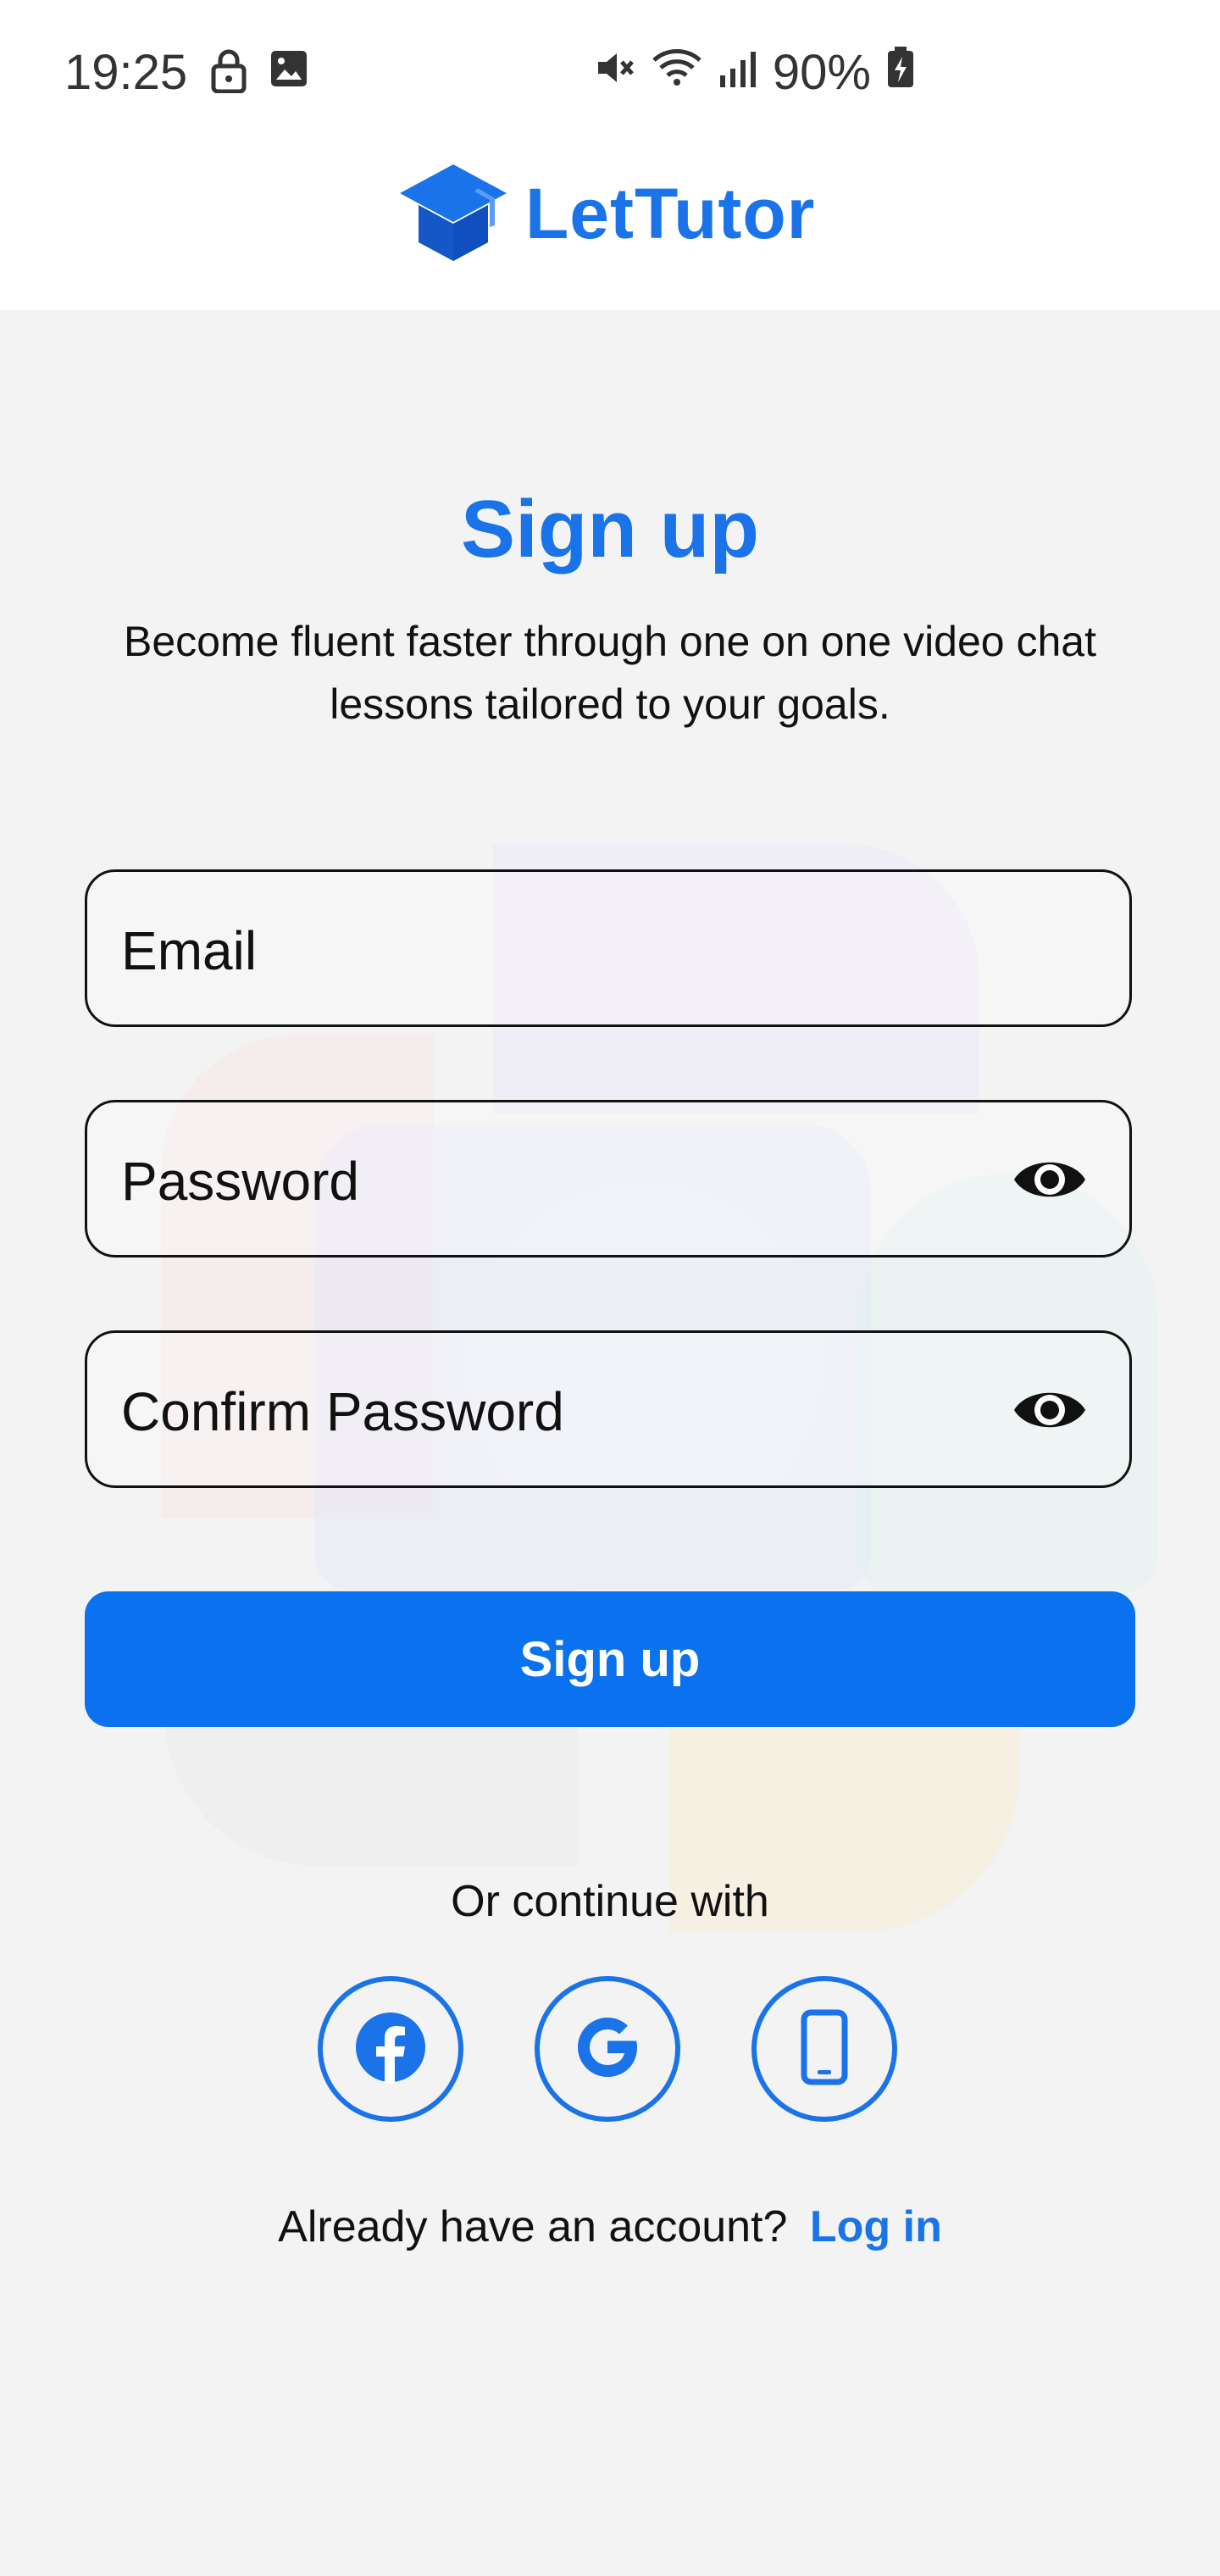 This screenshot has width=1220, height=2576. I want to click on continue-with-text: Or continue with, so click(610, 1901).